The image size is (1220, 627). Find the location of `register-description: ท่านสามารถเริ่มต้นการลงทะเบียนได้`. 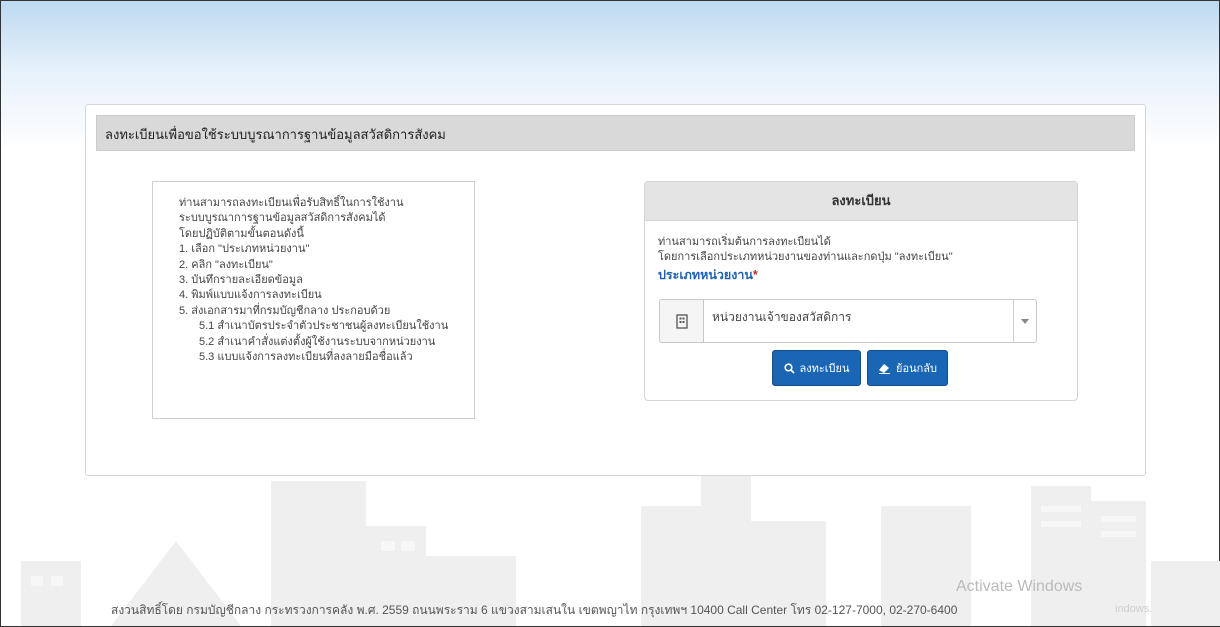

register-description: ท่านสามารถเริ่มต้นการลงทะเบียนได้ is located at coordinates (744, 242).